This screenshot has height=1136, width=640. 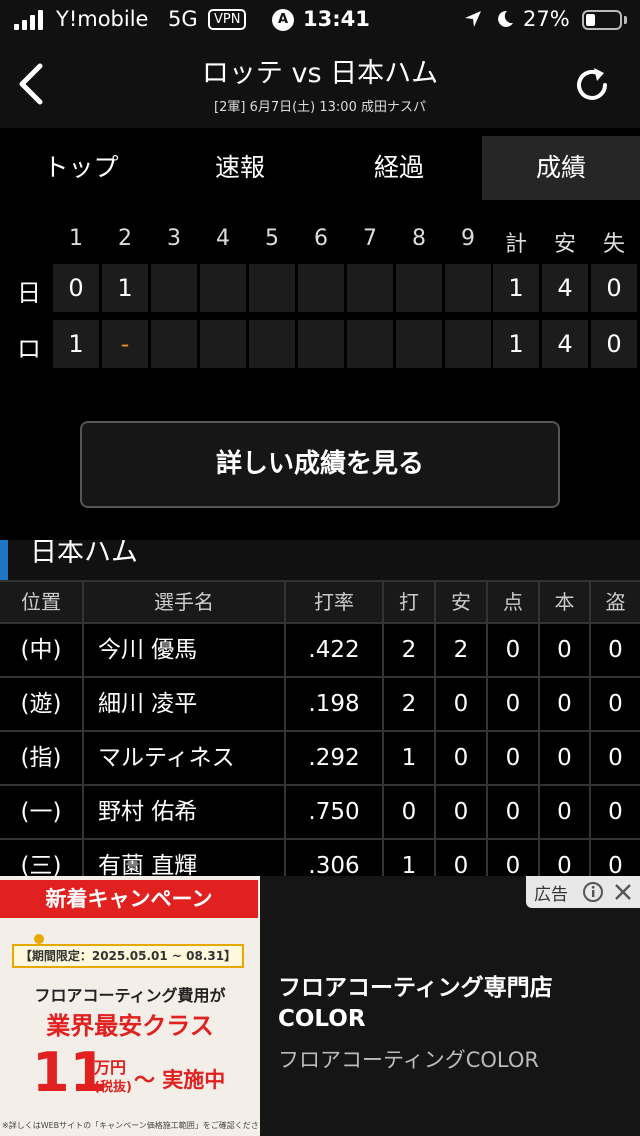 What do you see at coordinates (370, 238) in the screenshot?
I see `inning-header: 7` at bounding box center [370, 238].